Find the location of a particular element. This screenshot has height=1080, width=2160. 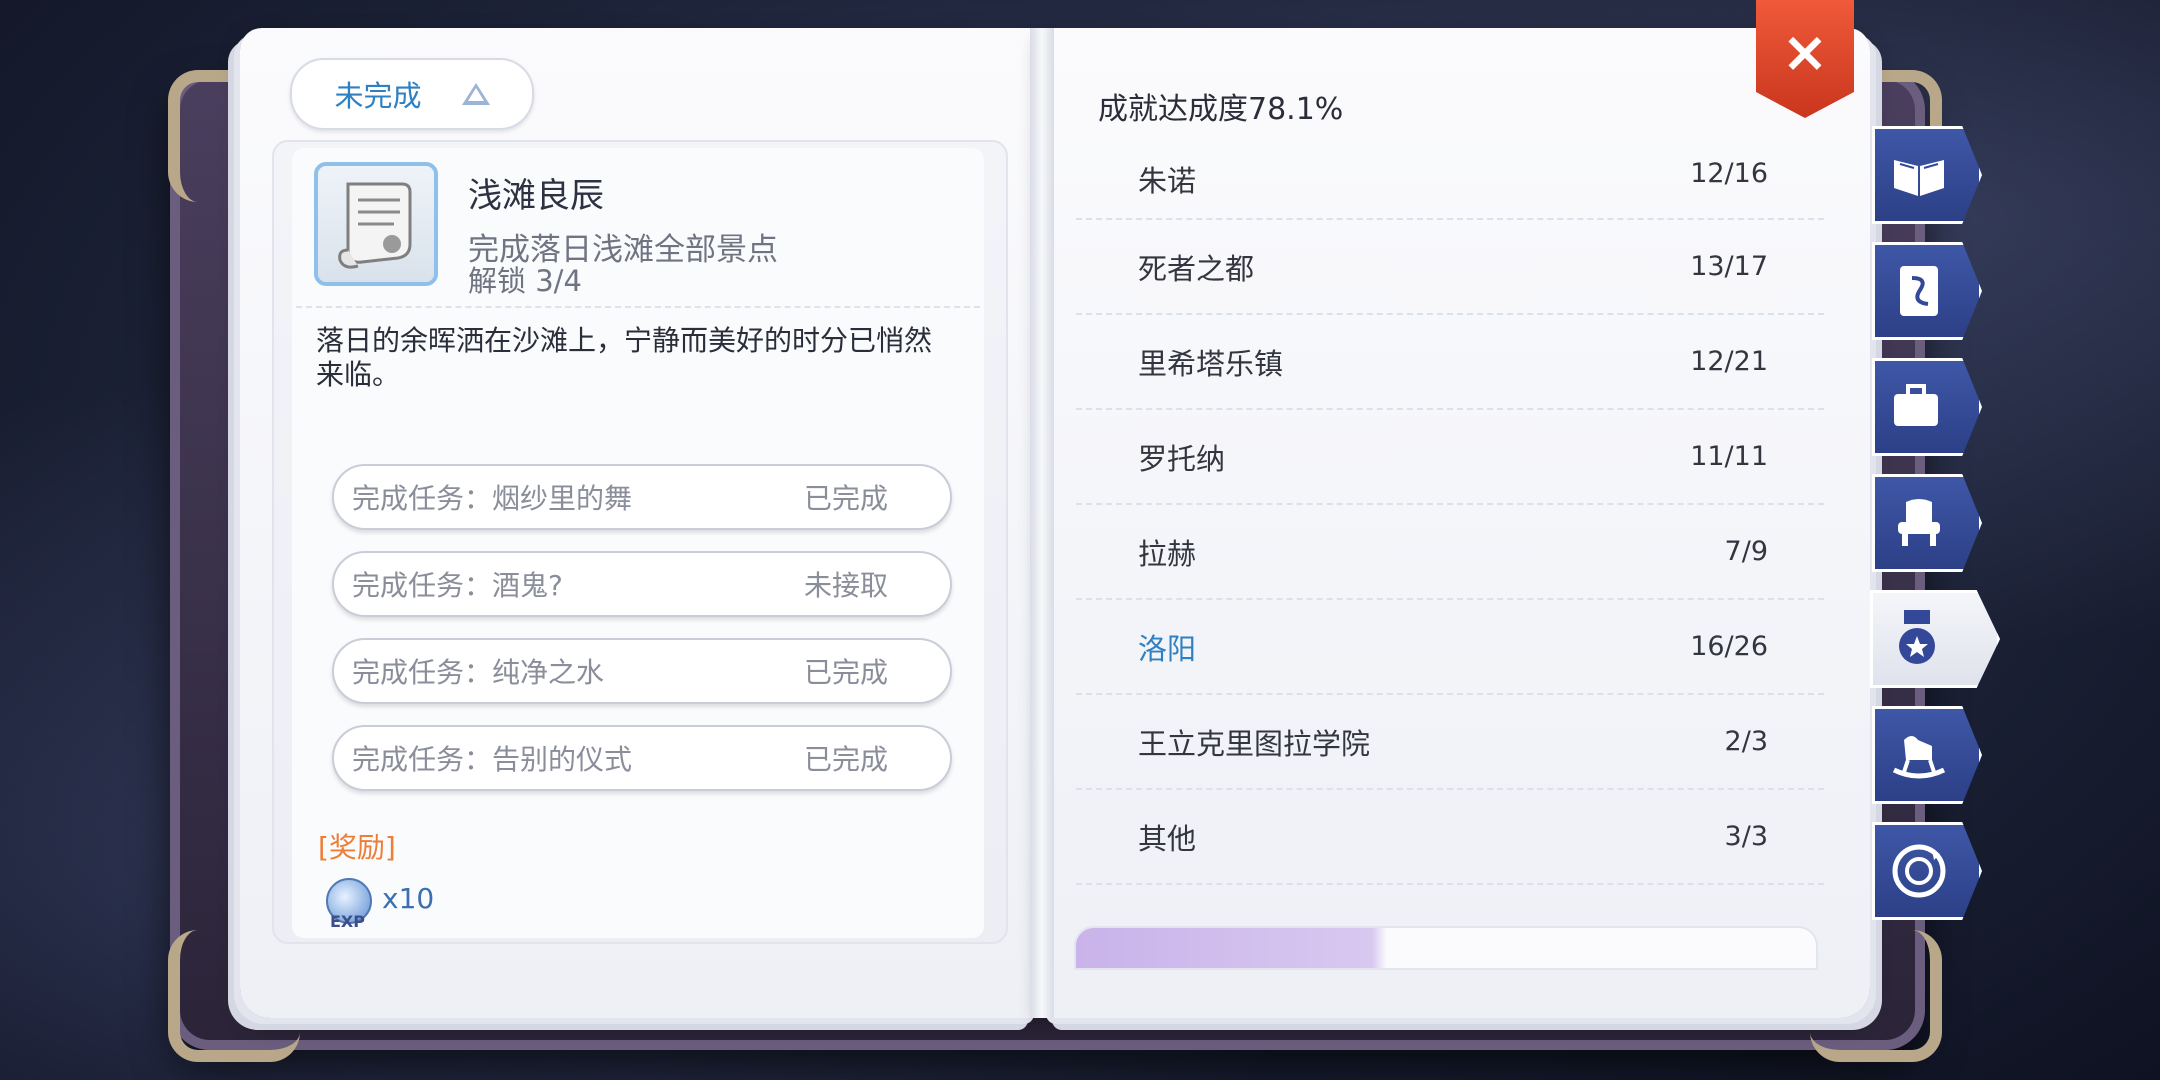

triangle-up-icon is located at coordinates (475, 94).